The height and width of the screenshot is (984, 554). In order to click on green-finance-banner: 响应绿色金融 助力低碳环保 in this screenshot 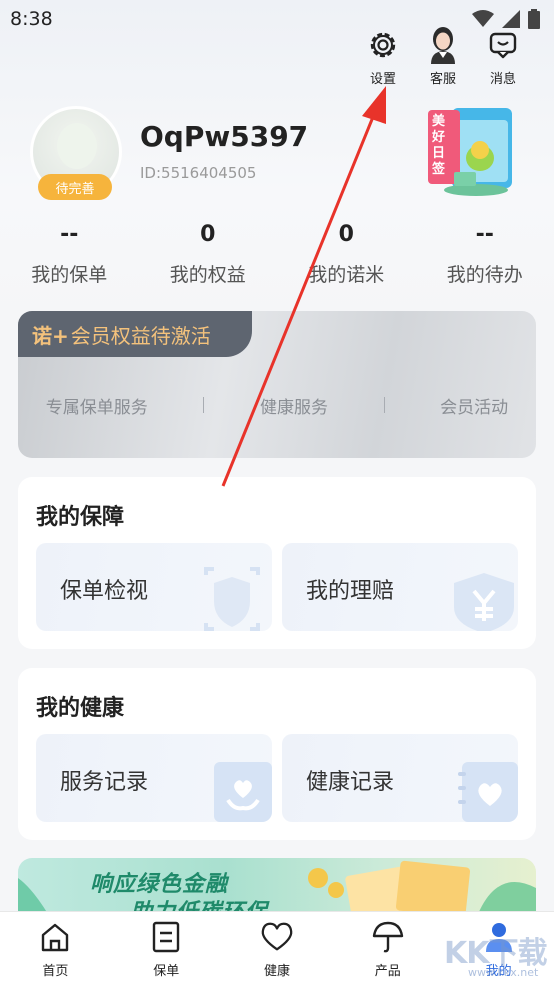, I will do `click(277, 886)`.